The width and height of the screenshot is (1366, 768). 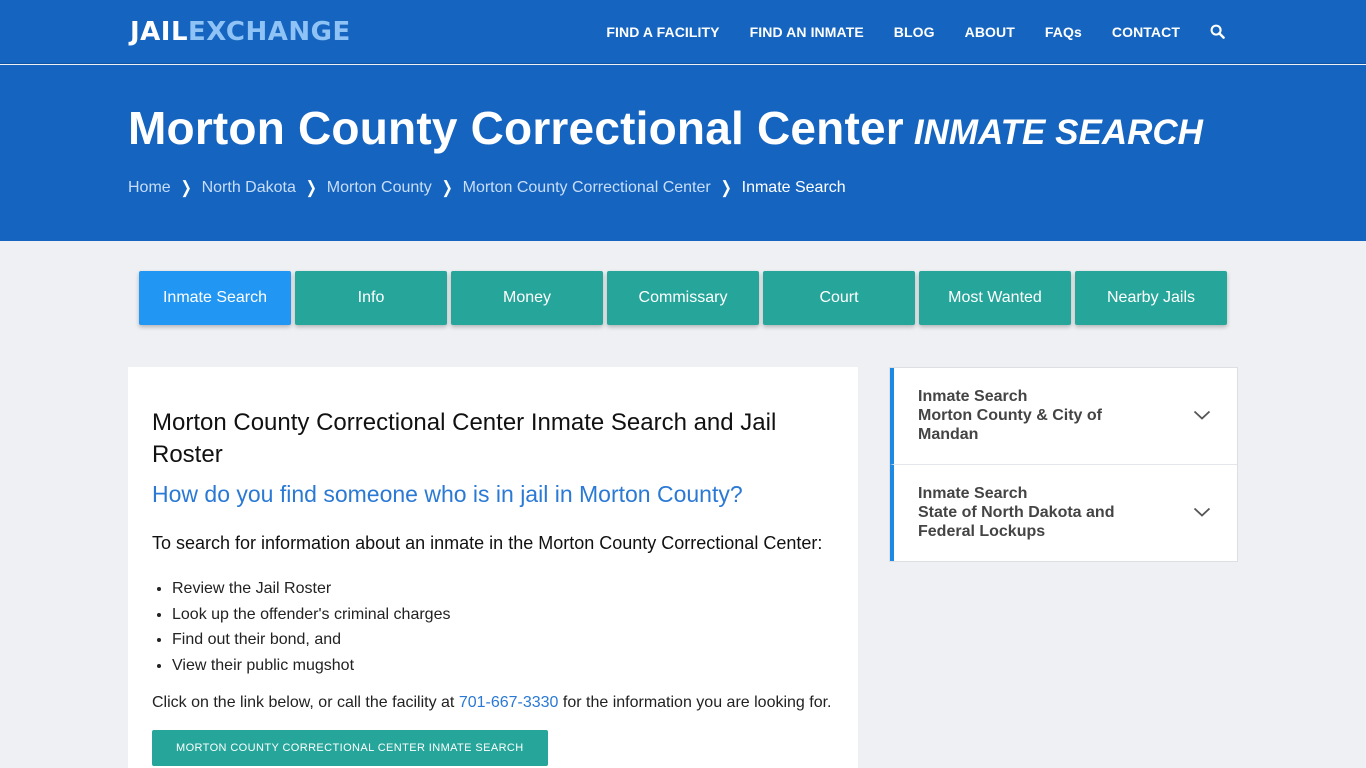 What do you see at coordinates (149, 188) in the screenshot?
I see `breadcrumb-home: Home` at bounding box center [149, 188].